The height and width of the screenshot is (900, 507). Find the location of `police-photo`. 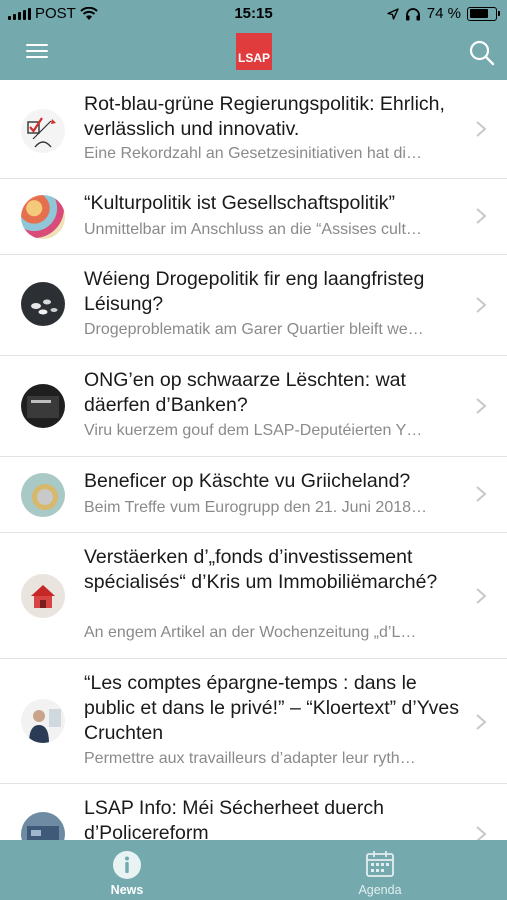

police-photo is located at coordinates (43, 826).